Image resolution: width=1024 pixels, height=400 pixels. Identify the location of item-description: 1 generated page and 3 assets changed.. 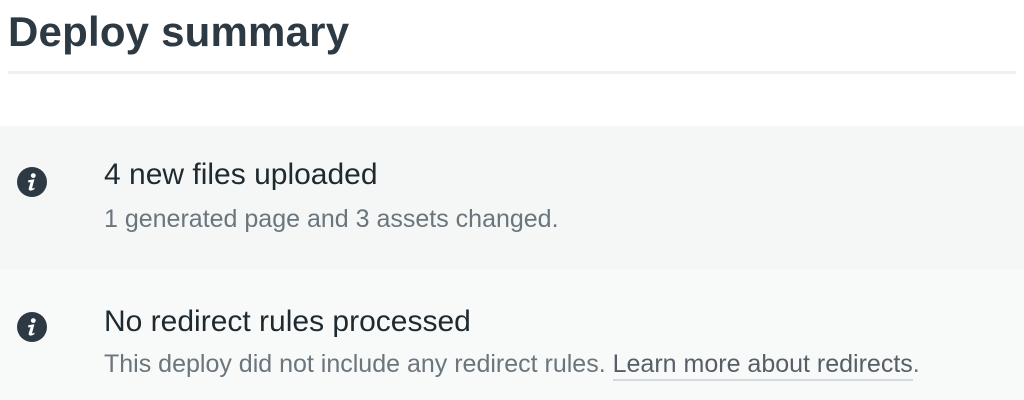
(331, 219).